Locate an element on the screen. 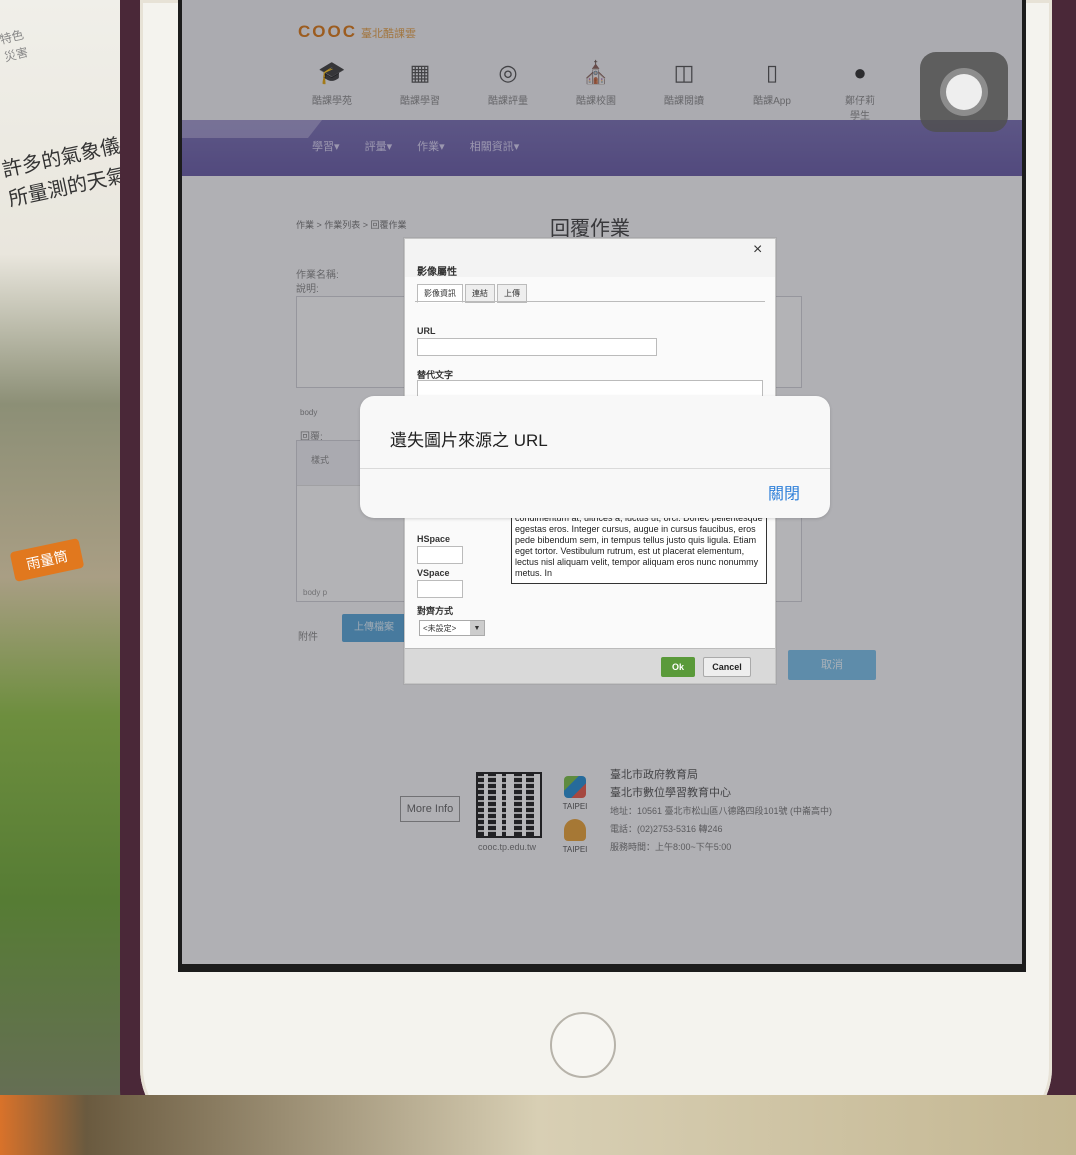  alert-divider is located at coordinates (595, 468).